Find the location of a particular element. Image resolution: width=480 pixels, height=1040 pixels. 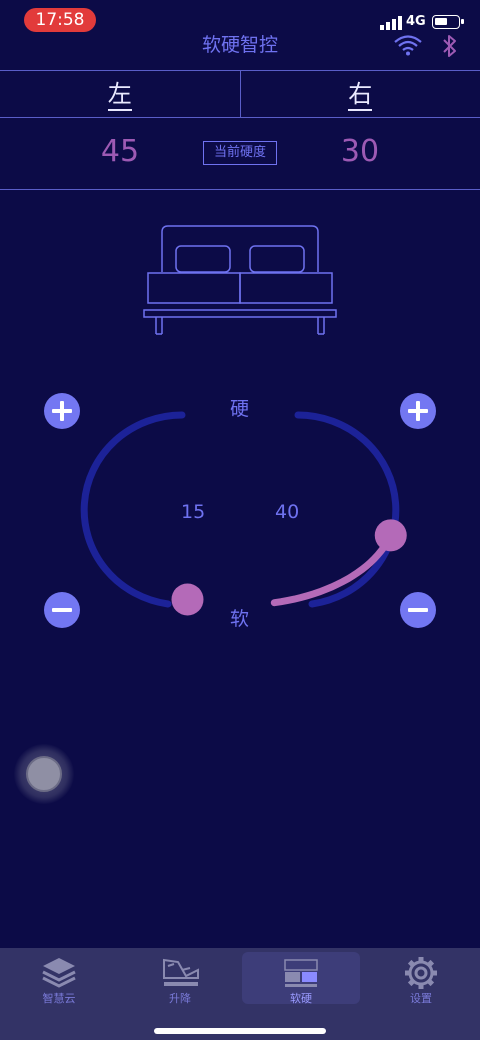

home-indicator is located at coordinates (240, 1031).